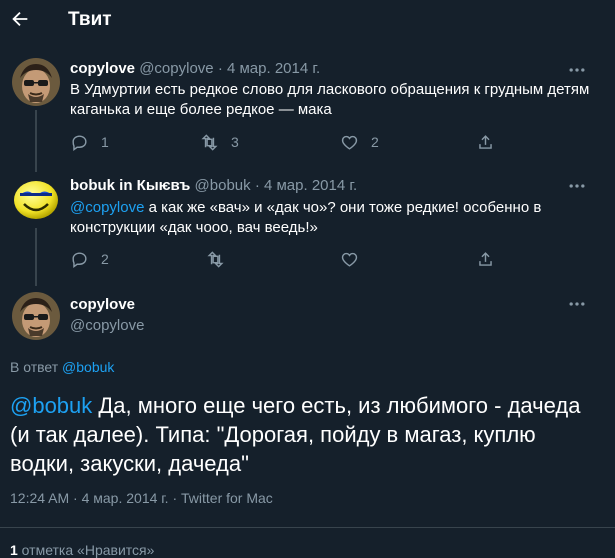 The height and width of the screenshot is (558, 615). I want to click on header: Твит, so click(307, 20).